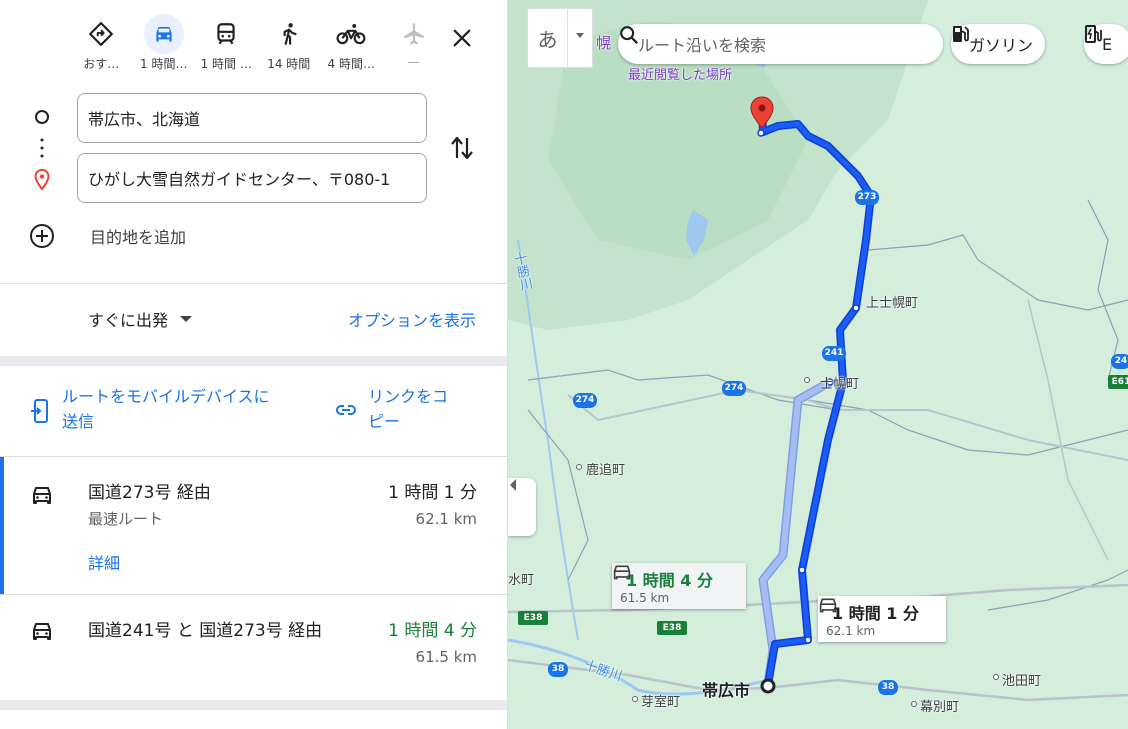  Describe the element at coordinates (39, 411) in the screenshot. I see `send-to-mobile-icon` at that location.